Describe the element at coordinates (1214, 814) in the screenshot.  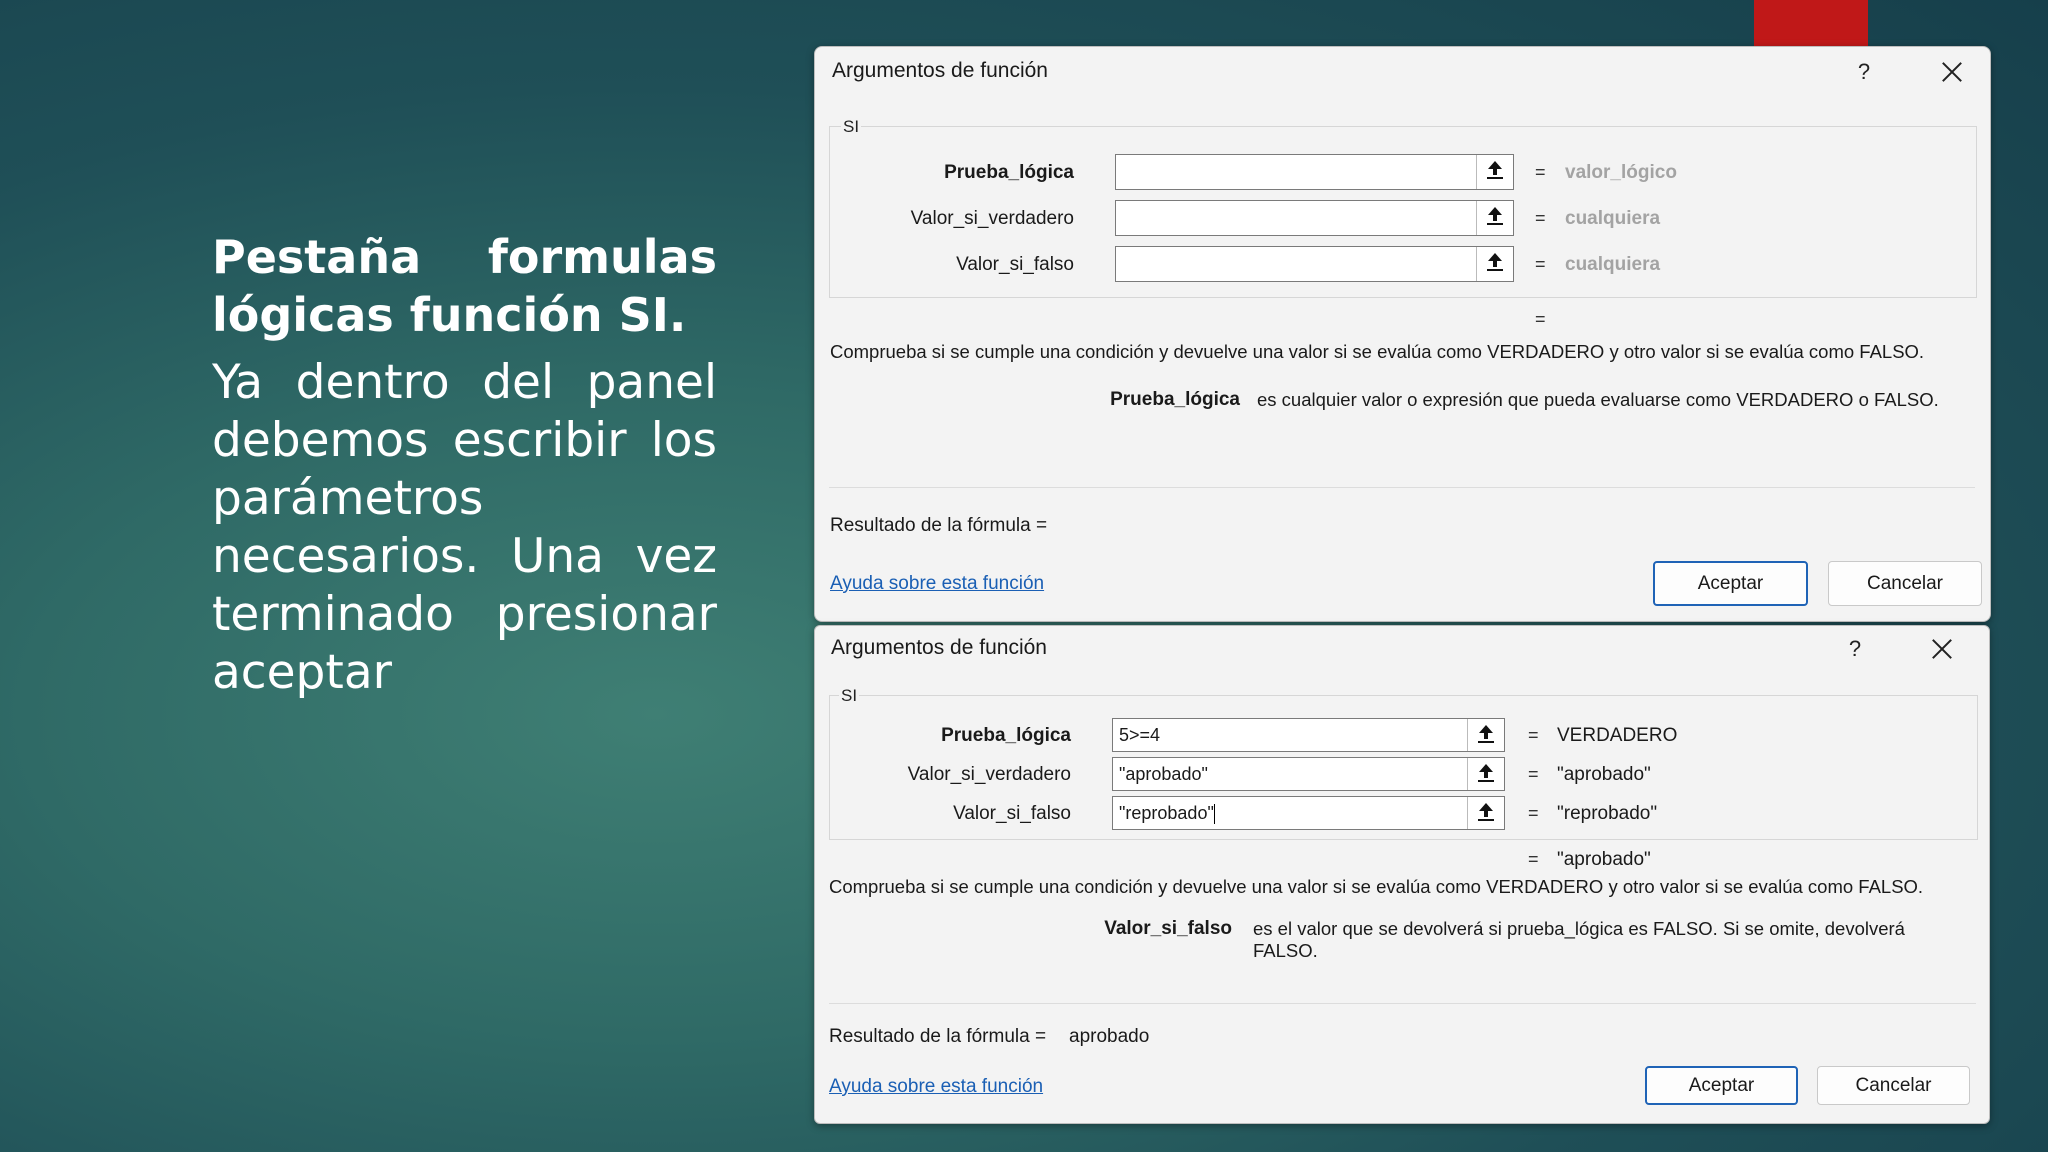
I see `text-caret` at that location.